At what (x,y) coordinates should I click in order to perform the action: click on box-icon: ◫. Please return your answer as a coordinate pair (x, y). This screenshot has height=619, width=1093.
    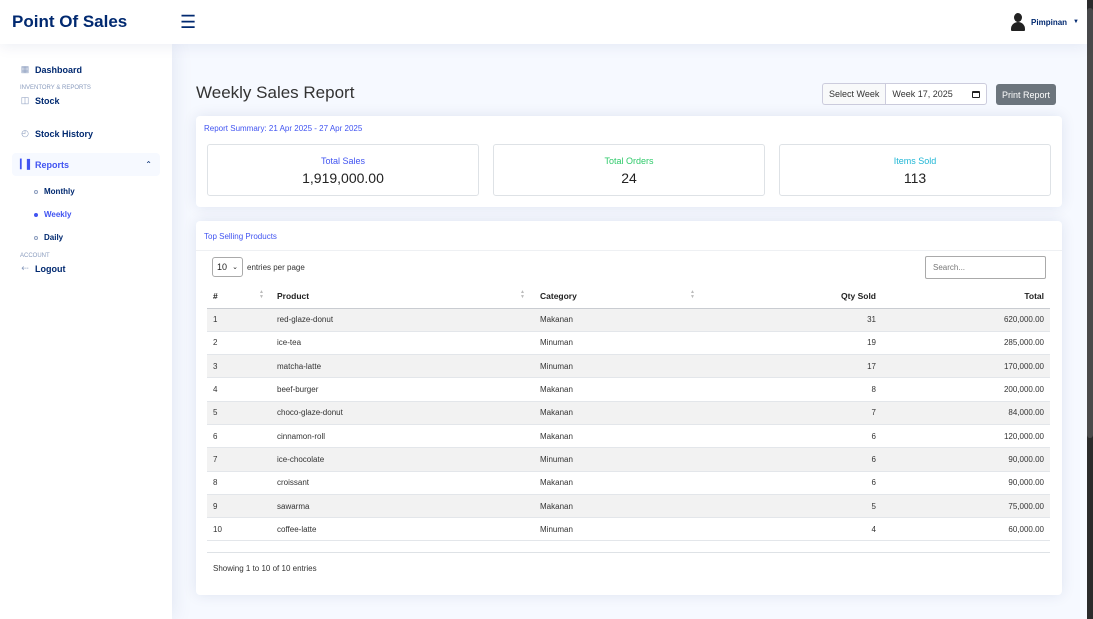
    Looking at the image, I should click on (25, 100).